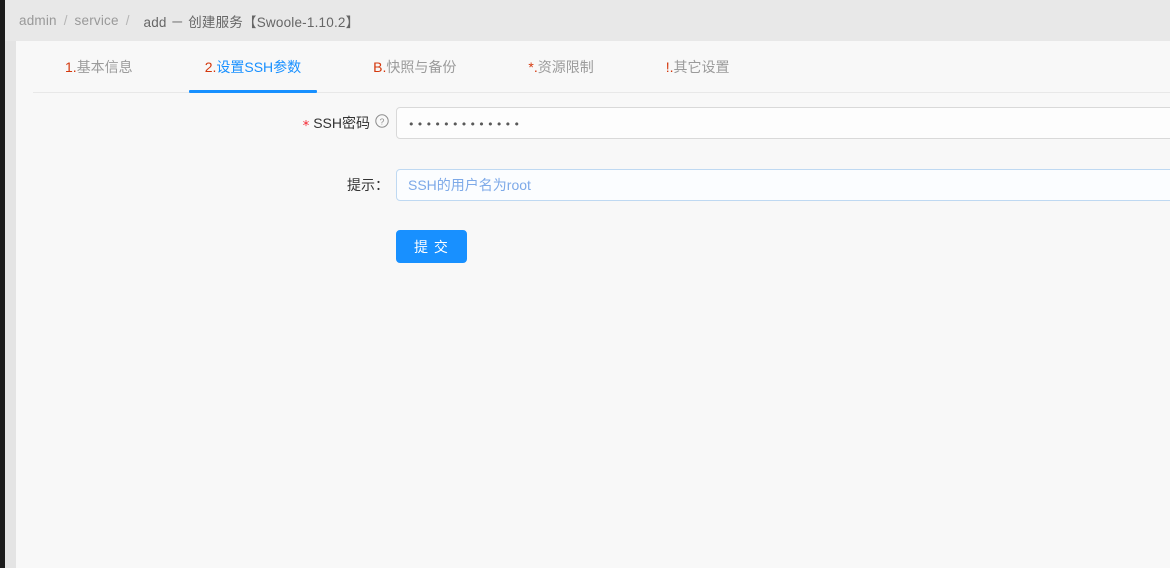 This screenshot has height=568, width=1170. What do you see at coordinates (306, 126) in the screenshot?
I see `required-asterisk: *` at bounding box center [306, 126].